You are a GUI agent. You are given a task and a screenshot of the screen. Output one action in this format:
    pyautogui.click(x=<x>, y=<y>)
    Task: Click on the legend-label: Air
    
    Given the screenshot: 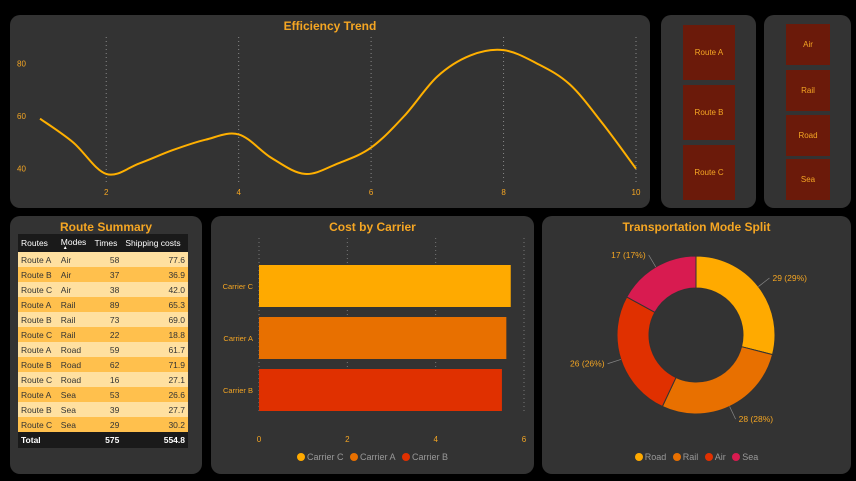 What is the action you would take?
    pyautogui.click(x=720, y=457)
    